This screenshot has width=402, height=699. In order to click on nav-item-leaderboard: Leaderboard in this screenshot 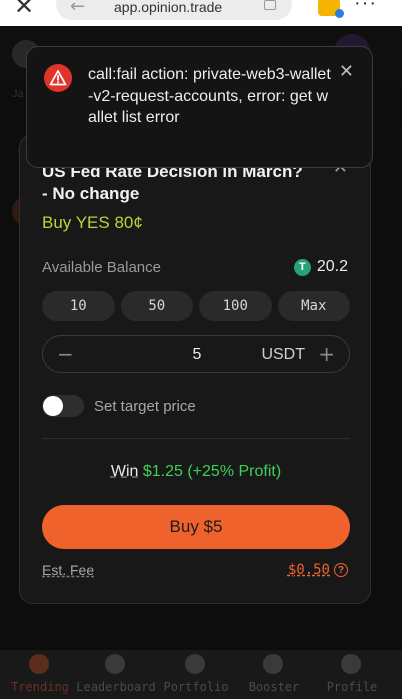, I will do `click(116, 674)`.